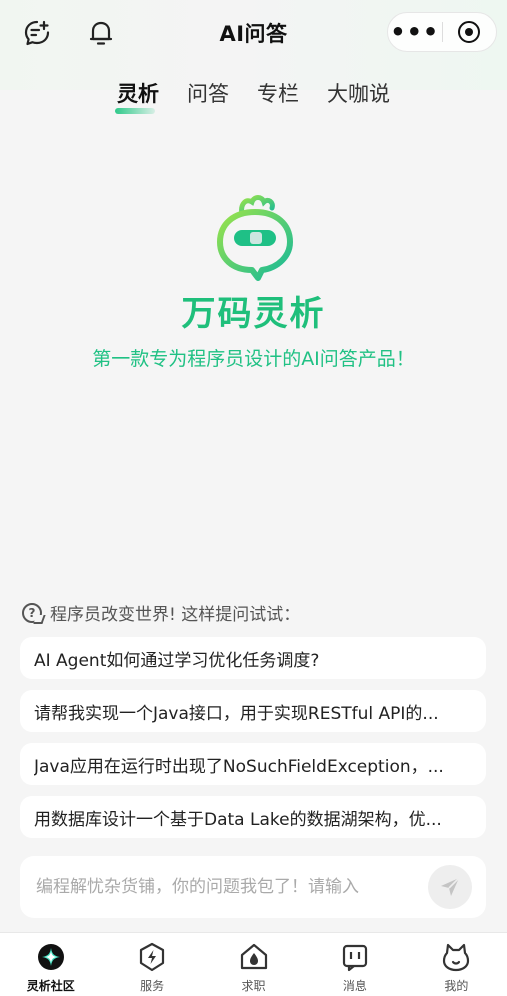 This screenshot has width=507, height=996. Describe the element at coordinates (253, 956) in the screenshot. I see `house-drop-icon` at that location.